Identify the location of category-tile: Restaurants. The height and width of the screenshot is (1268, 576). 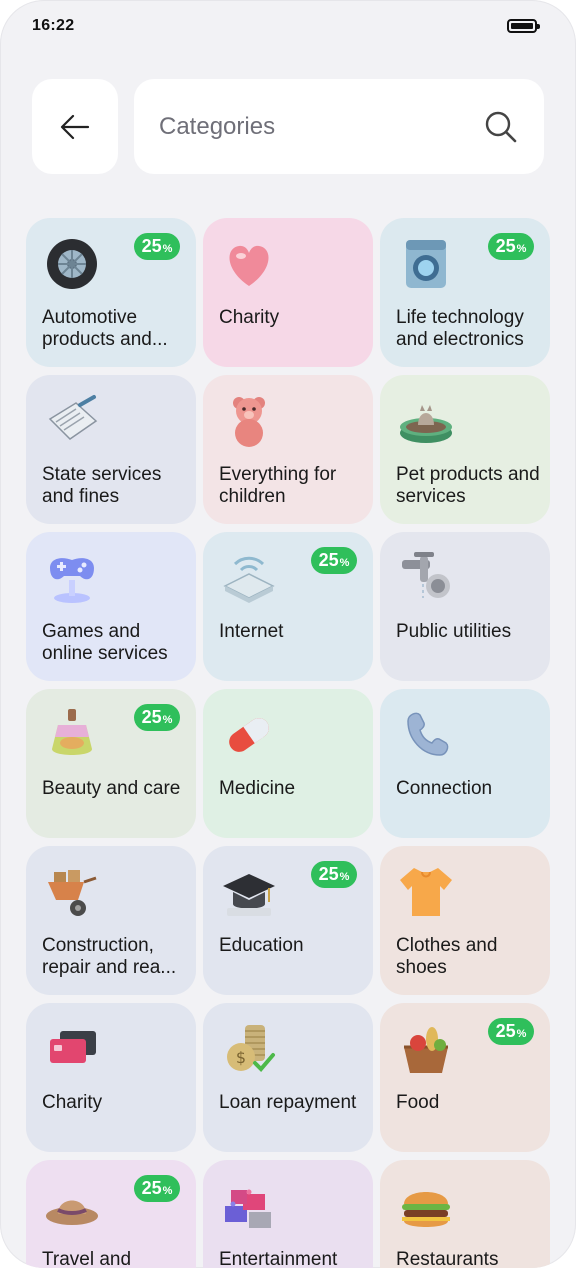
(465, 1214).